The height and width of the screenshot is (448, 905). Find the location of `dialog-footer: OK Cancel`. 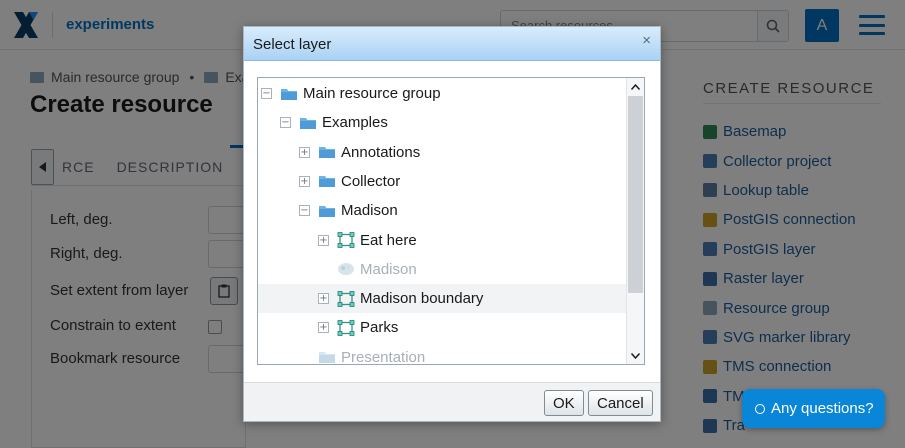

dialog-footer: OK Cancel is located at coordinates (452, 401).